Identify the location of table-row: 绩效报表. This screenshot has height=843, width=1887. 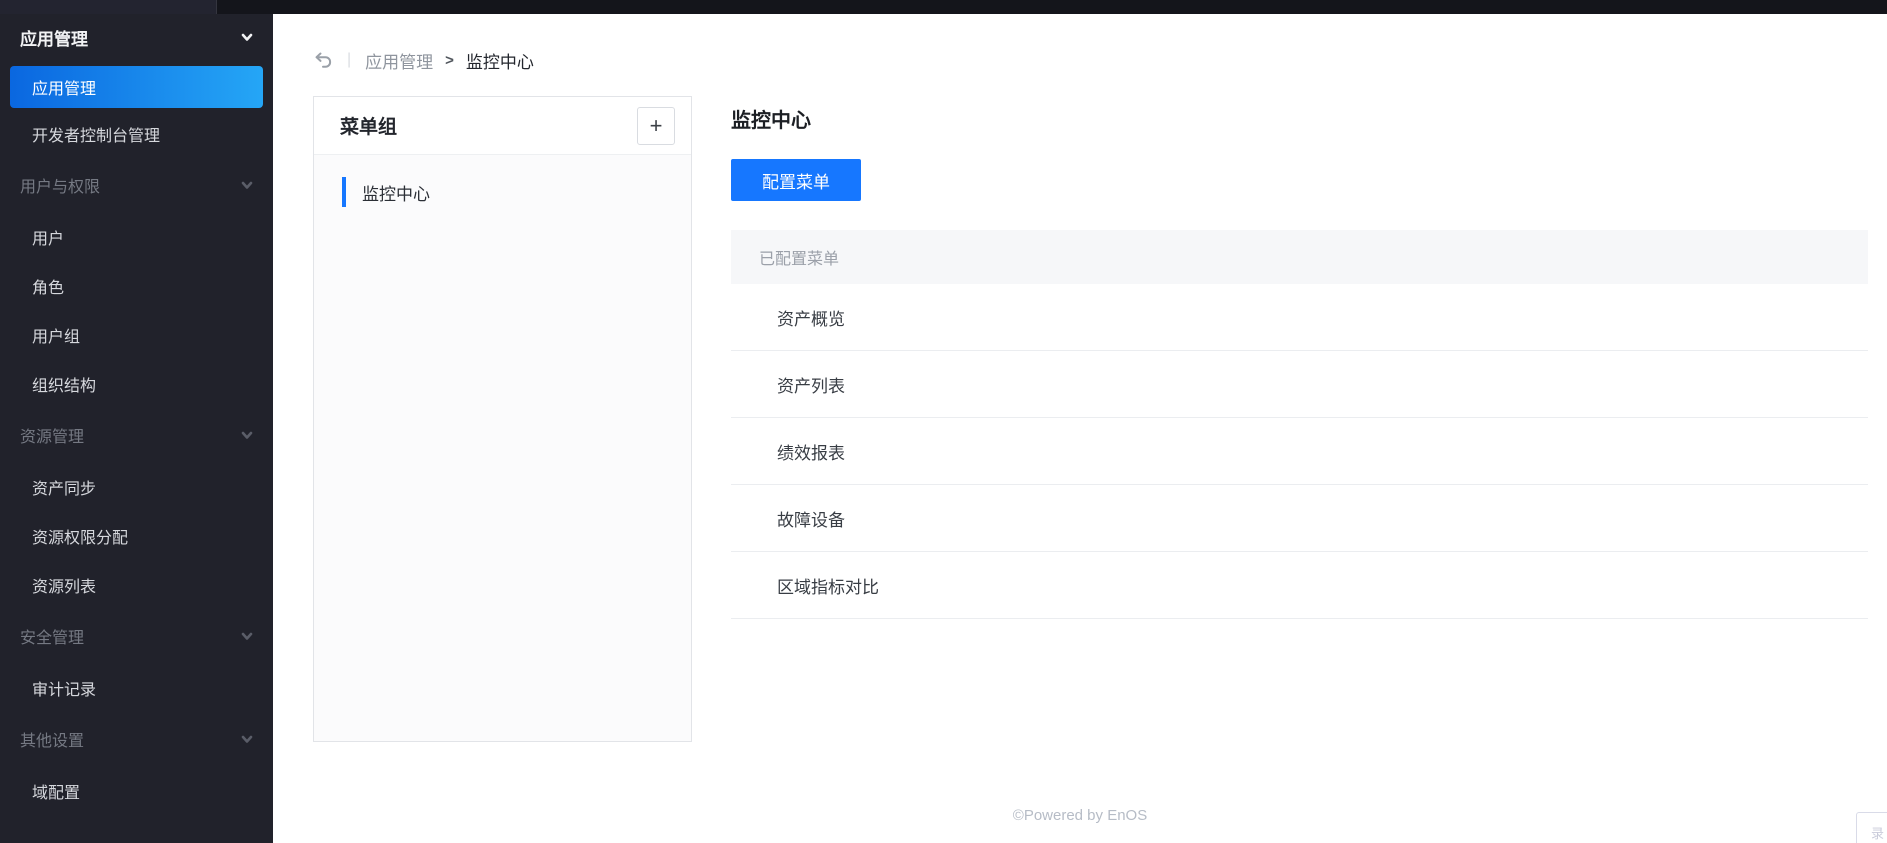
(1299, 451).